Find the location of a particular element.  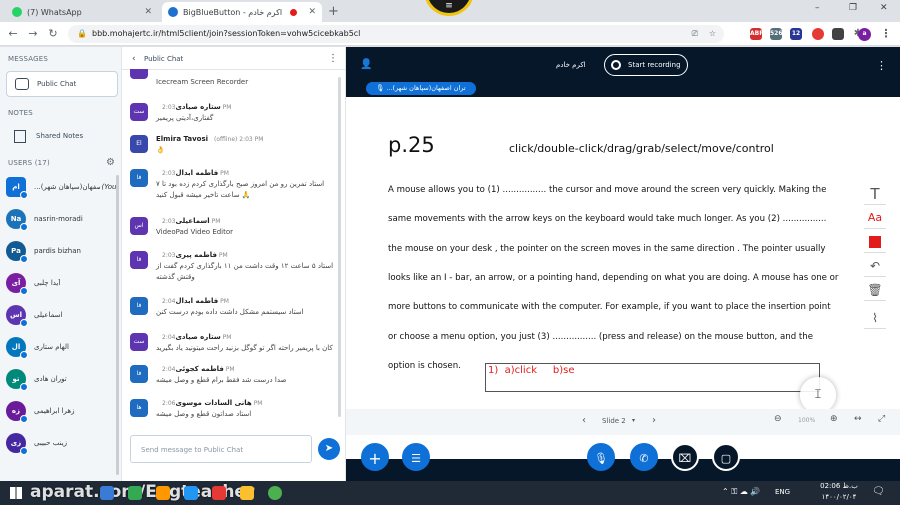

start-recording-button: Start recording is located at coordinates (646, 65).